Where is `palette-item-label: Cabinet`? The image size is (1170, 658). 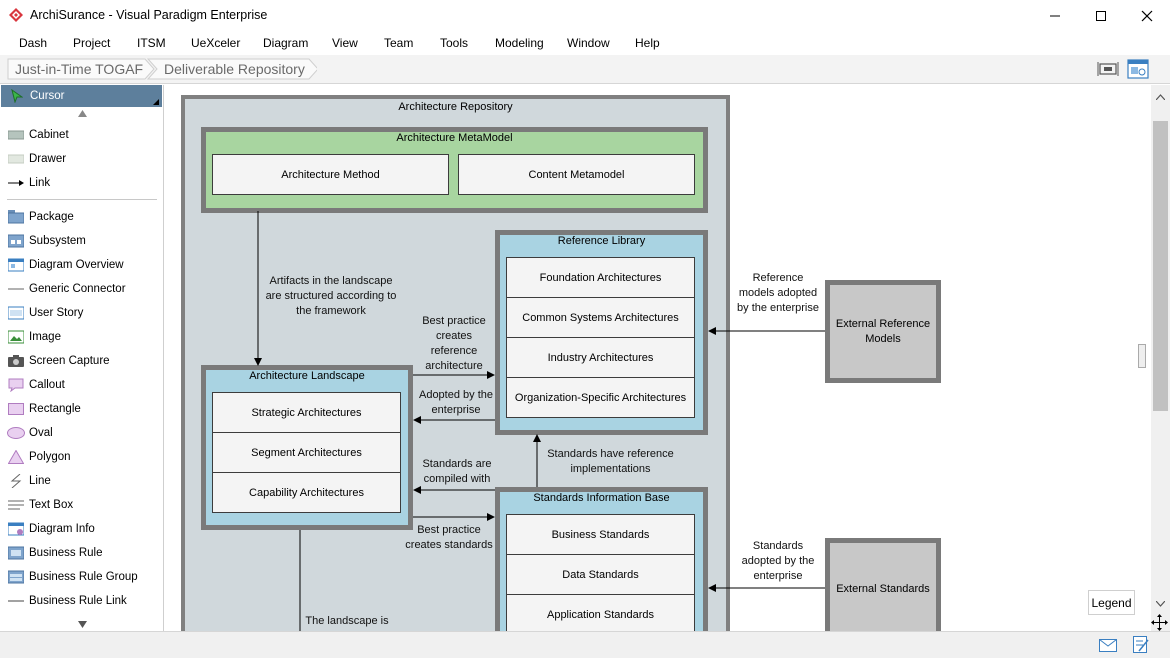
palette-item-label: Cabinet is located at coordinates (49, 135).